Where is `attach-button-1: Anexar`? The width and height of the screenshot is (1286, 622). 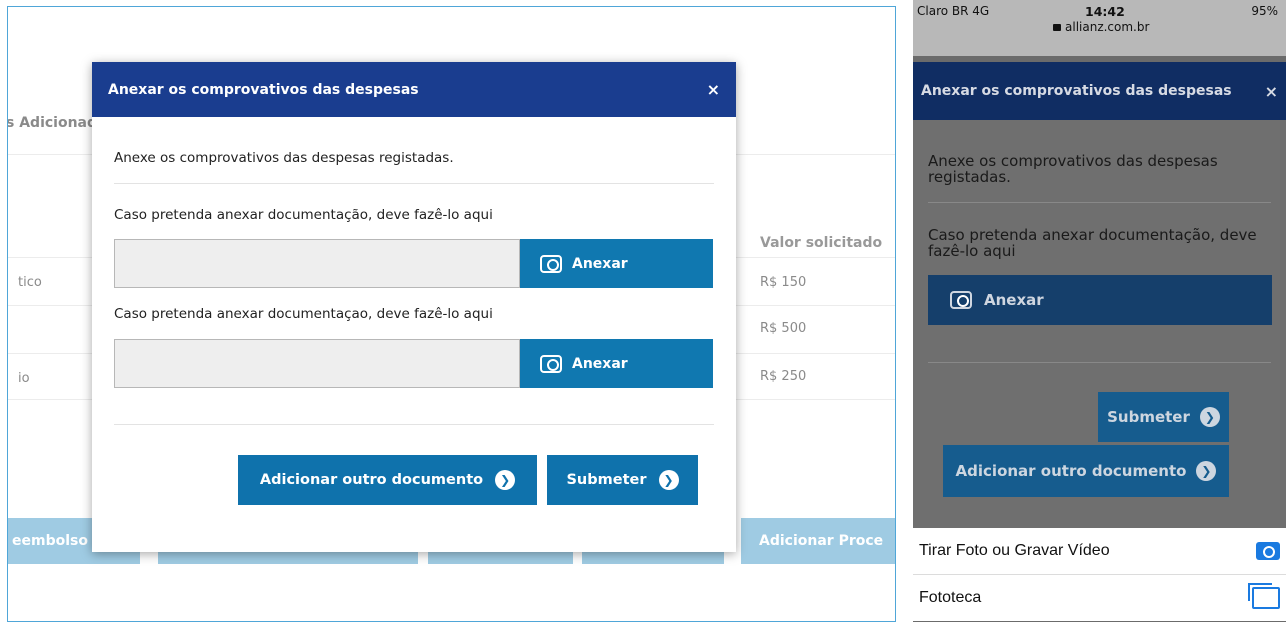 attach-button-1: Anexar is located at coordinates (616, 263).